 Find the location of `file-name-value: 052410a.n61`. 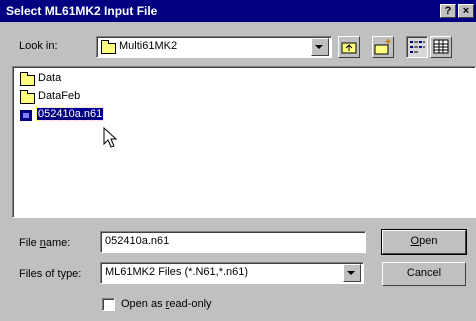

file-name-value: 052410a.n61 is located at coordinates (137, 241).